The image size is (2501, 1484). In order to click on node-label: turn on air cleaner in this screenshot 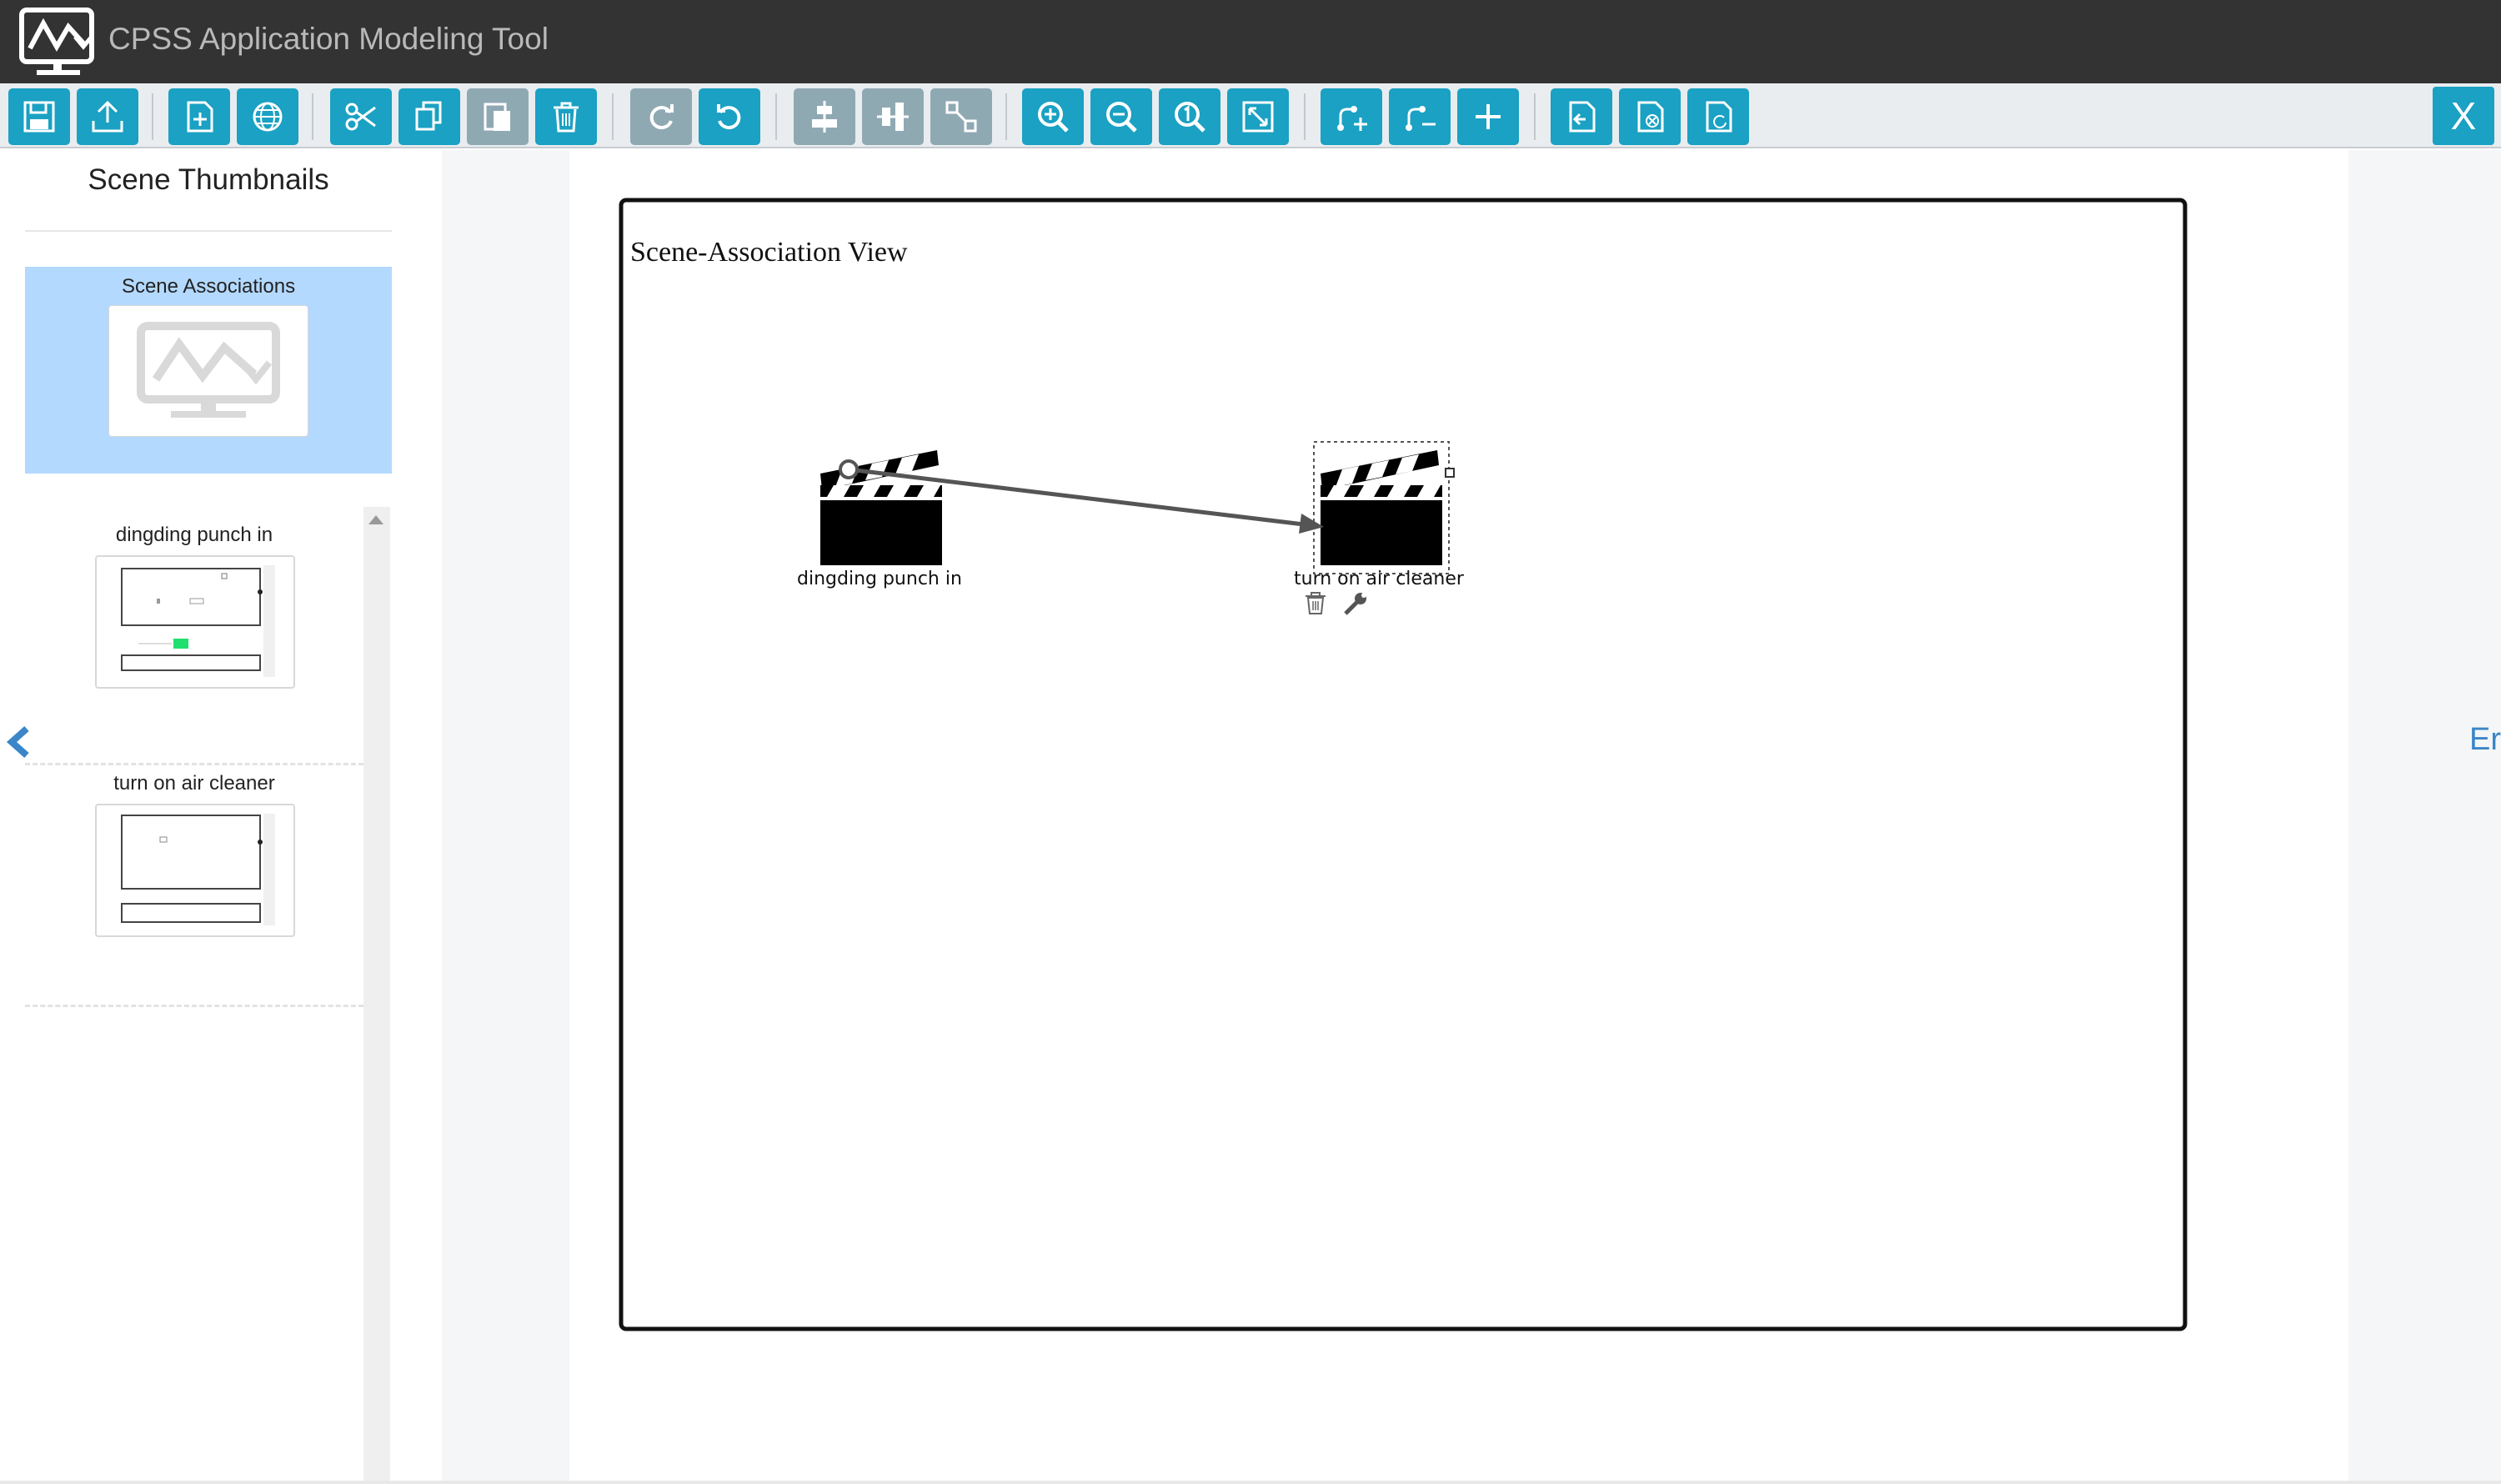, I will do `click(1379, 579)`.